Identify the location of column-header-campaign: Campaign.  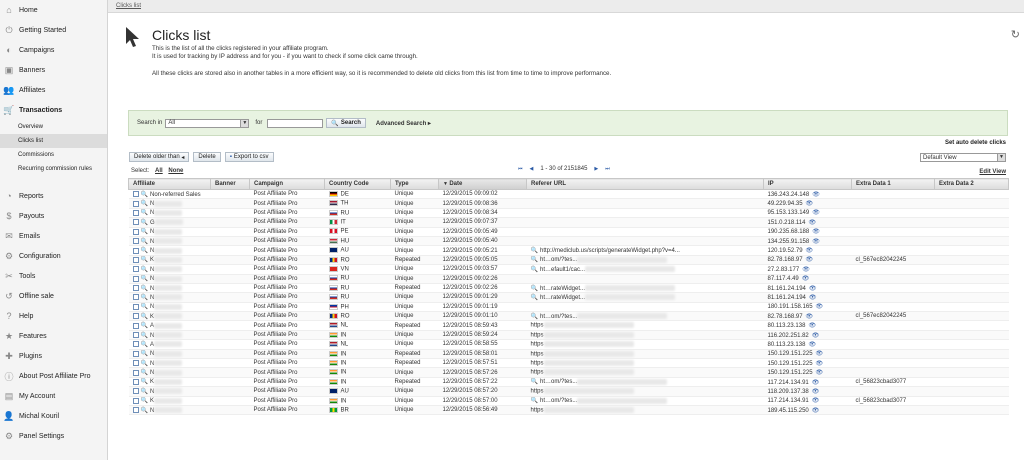
(287, 184).